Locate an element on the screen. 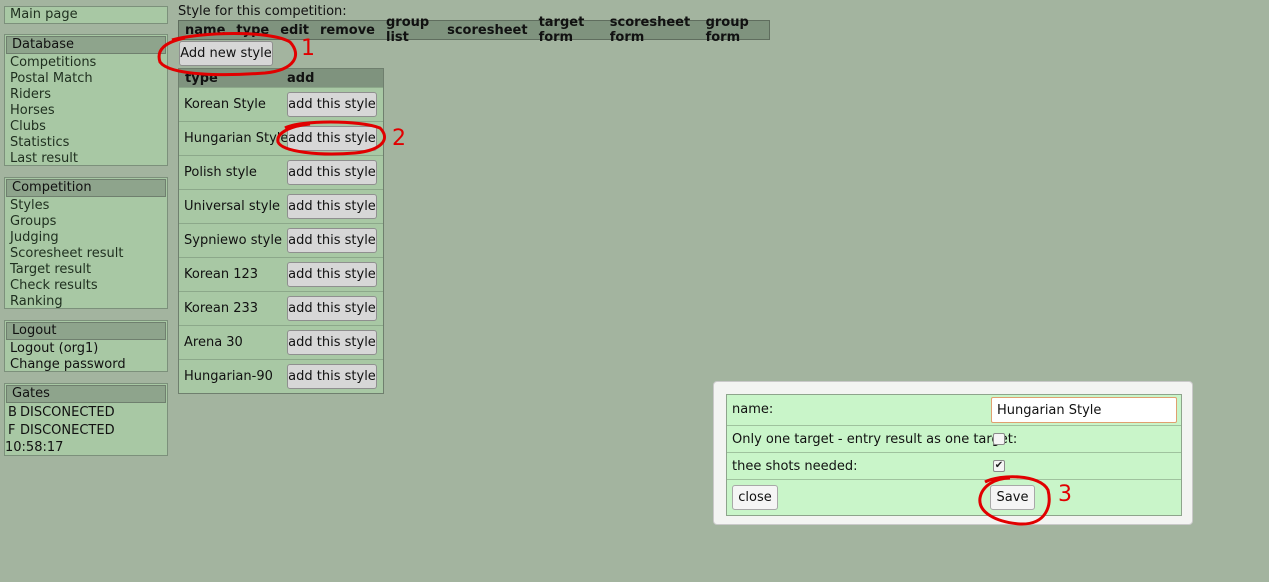 The width and height of the screenshot is (1269, 582). col-scoresheet-form: scoresheet form is located at coordinates (650, 30).